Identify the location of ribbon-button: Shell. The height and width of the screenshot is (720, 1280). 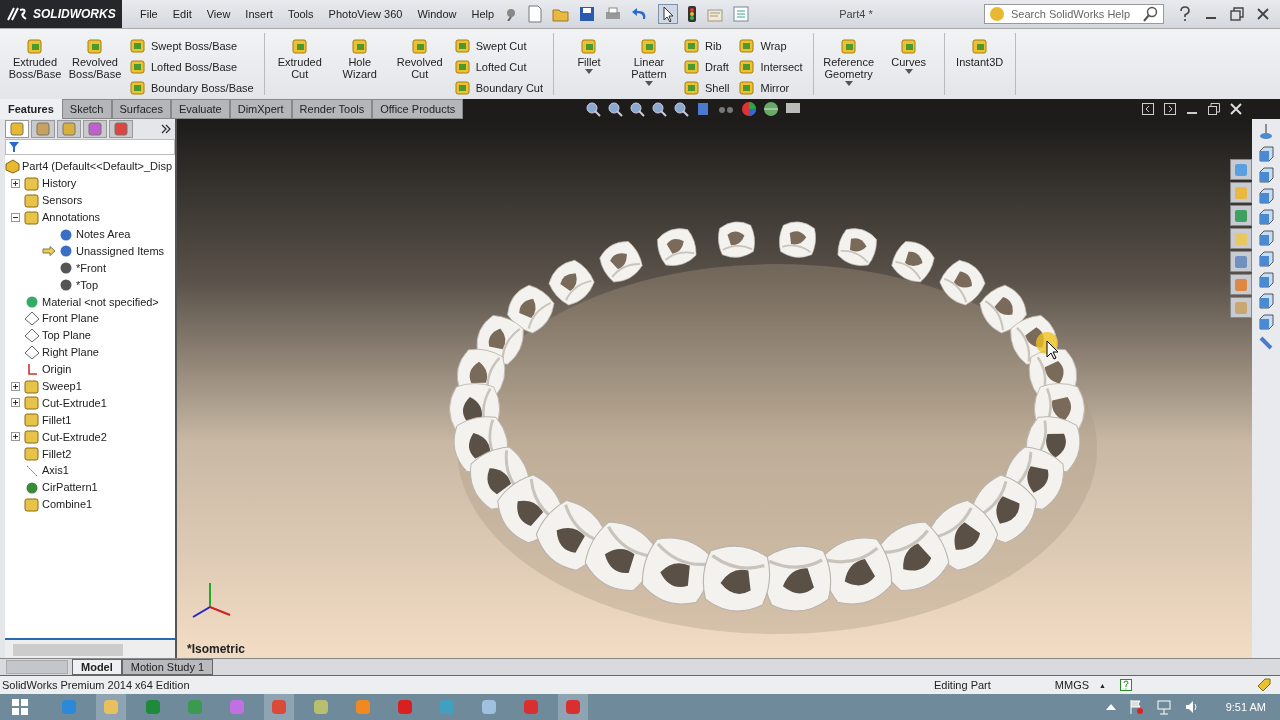
(707, 88).